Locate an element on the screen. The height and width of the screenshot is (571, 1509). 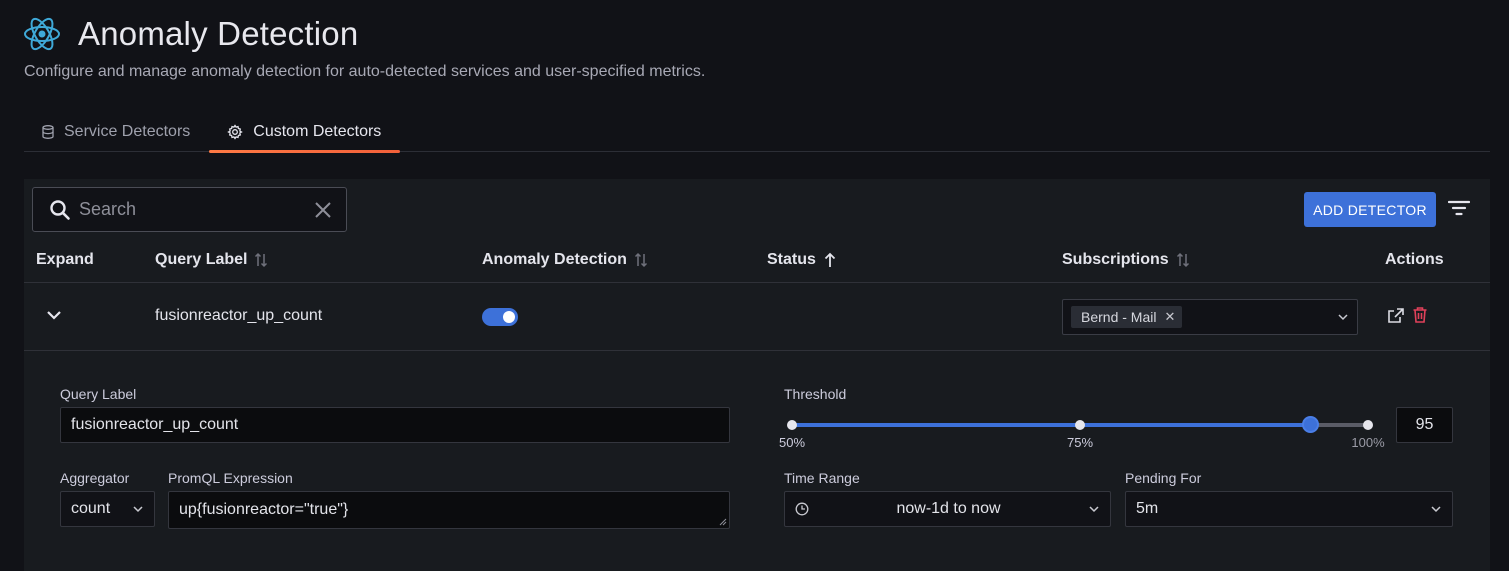
column-query-label: Query Label is located at coordinates (211, 260).